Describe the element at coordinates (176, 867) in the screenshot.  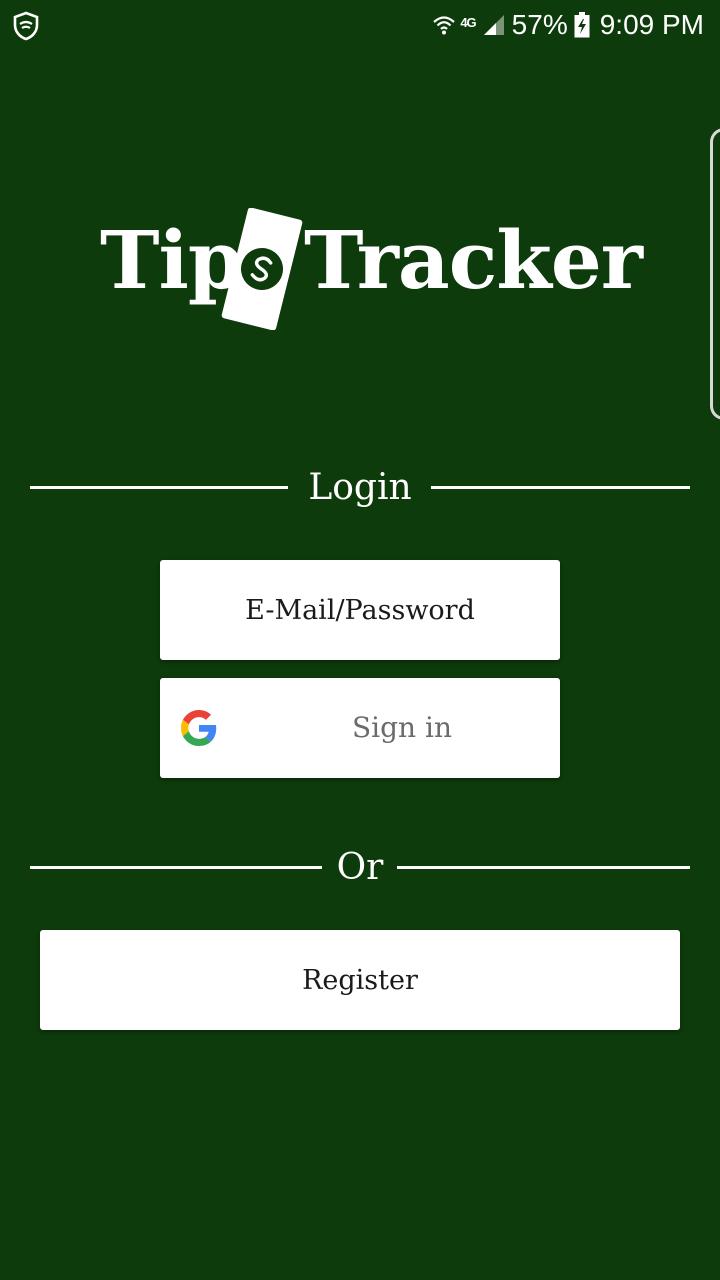
I see `or-divider-left` at that location.